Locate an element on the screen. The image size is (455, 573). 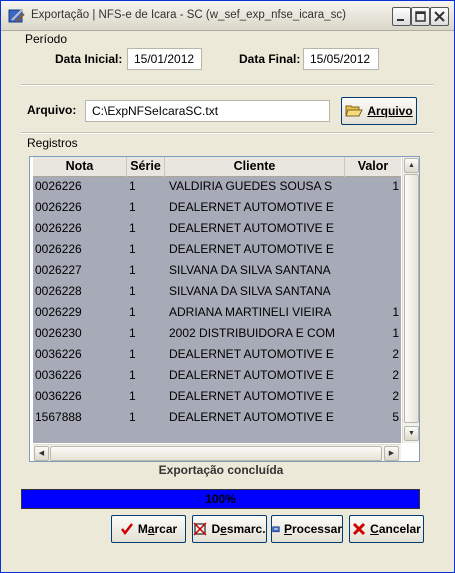
table-row: 0026227 1 SILVANA DA SILVA SANTANA is located at coordinates (217, 271).